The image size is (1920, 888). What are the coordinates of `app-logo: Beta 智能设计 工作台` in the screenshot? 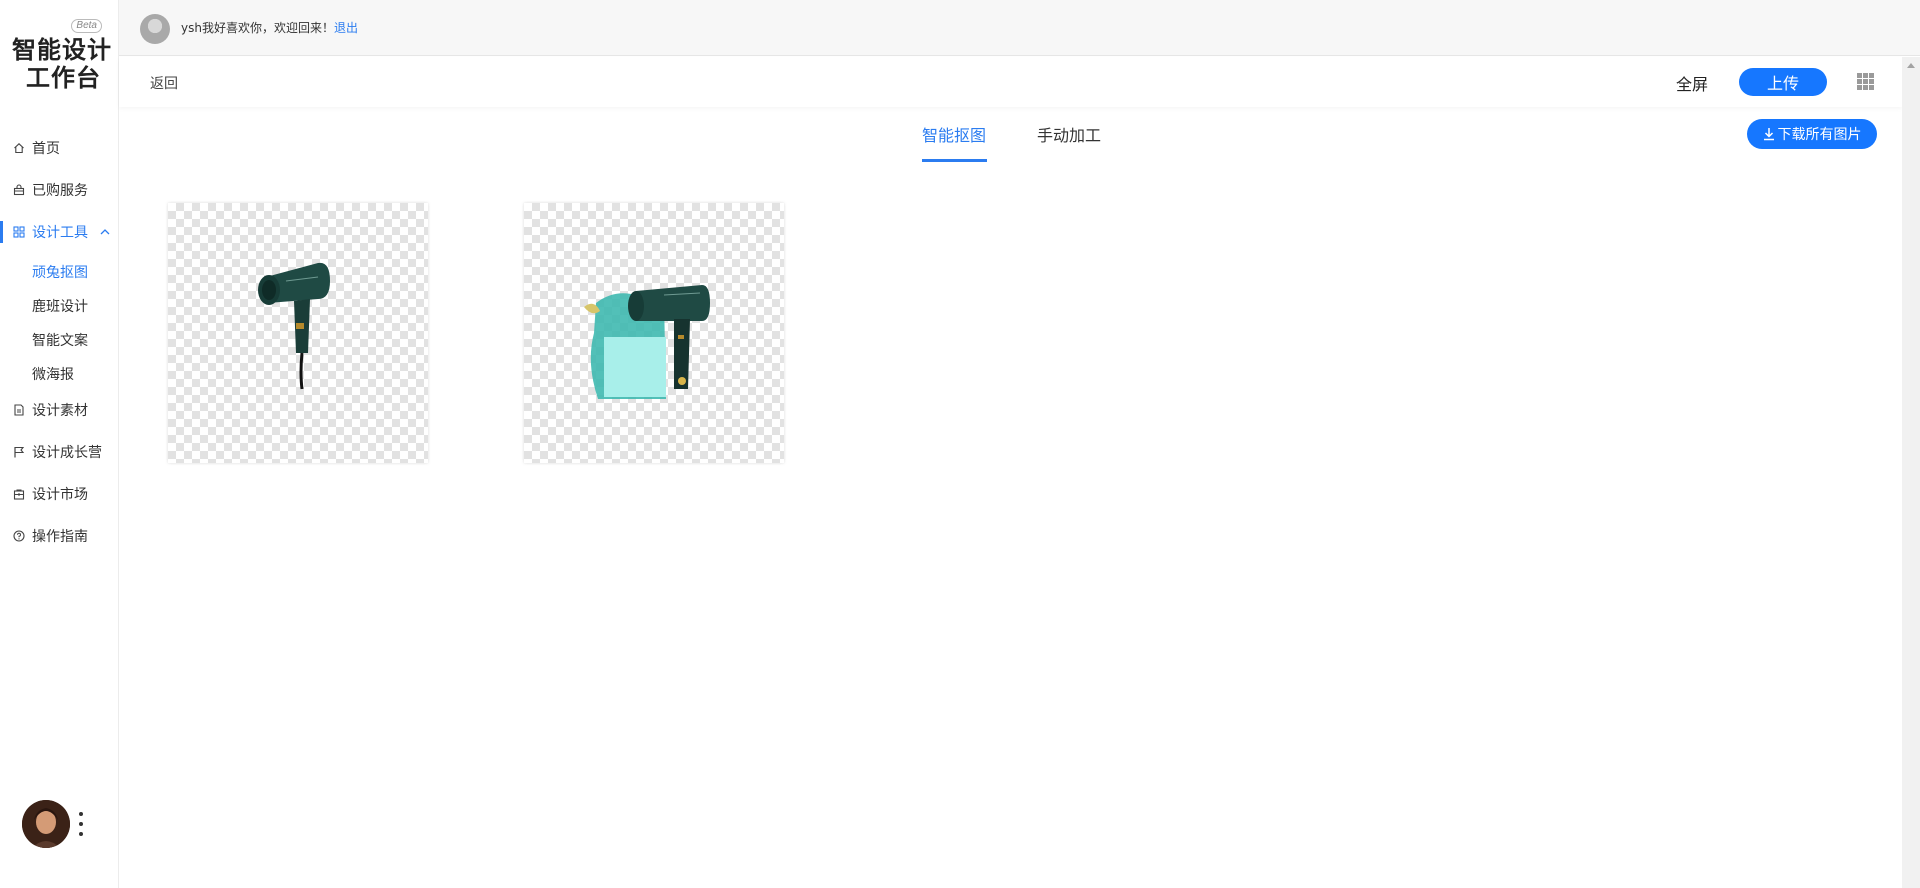 It's located at (62, 55).